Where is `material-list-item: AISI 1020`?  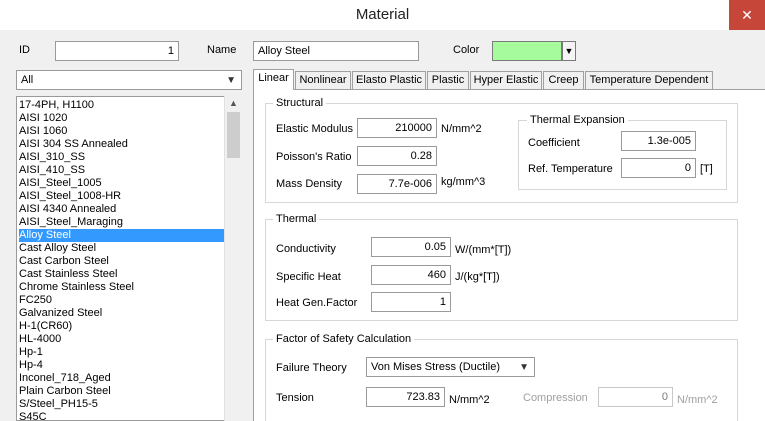 material-list-item: AISI 1020 is located at coordinates (122, 118).